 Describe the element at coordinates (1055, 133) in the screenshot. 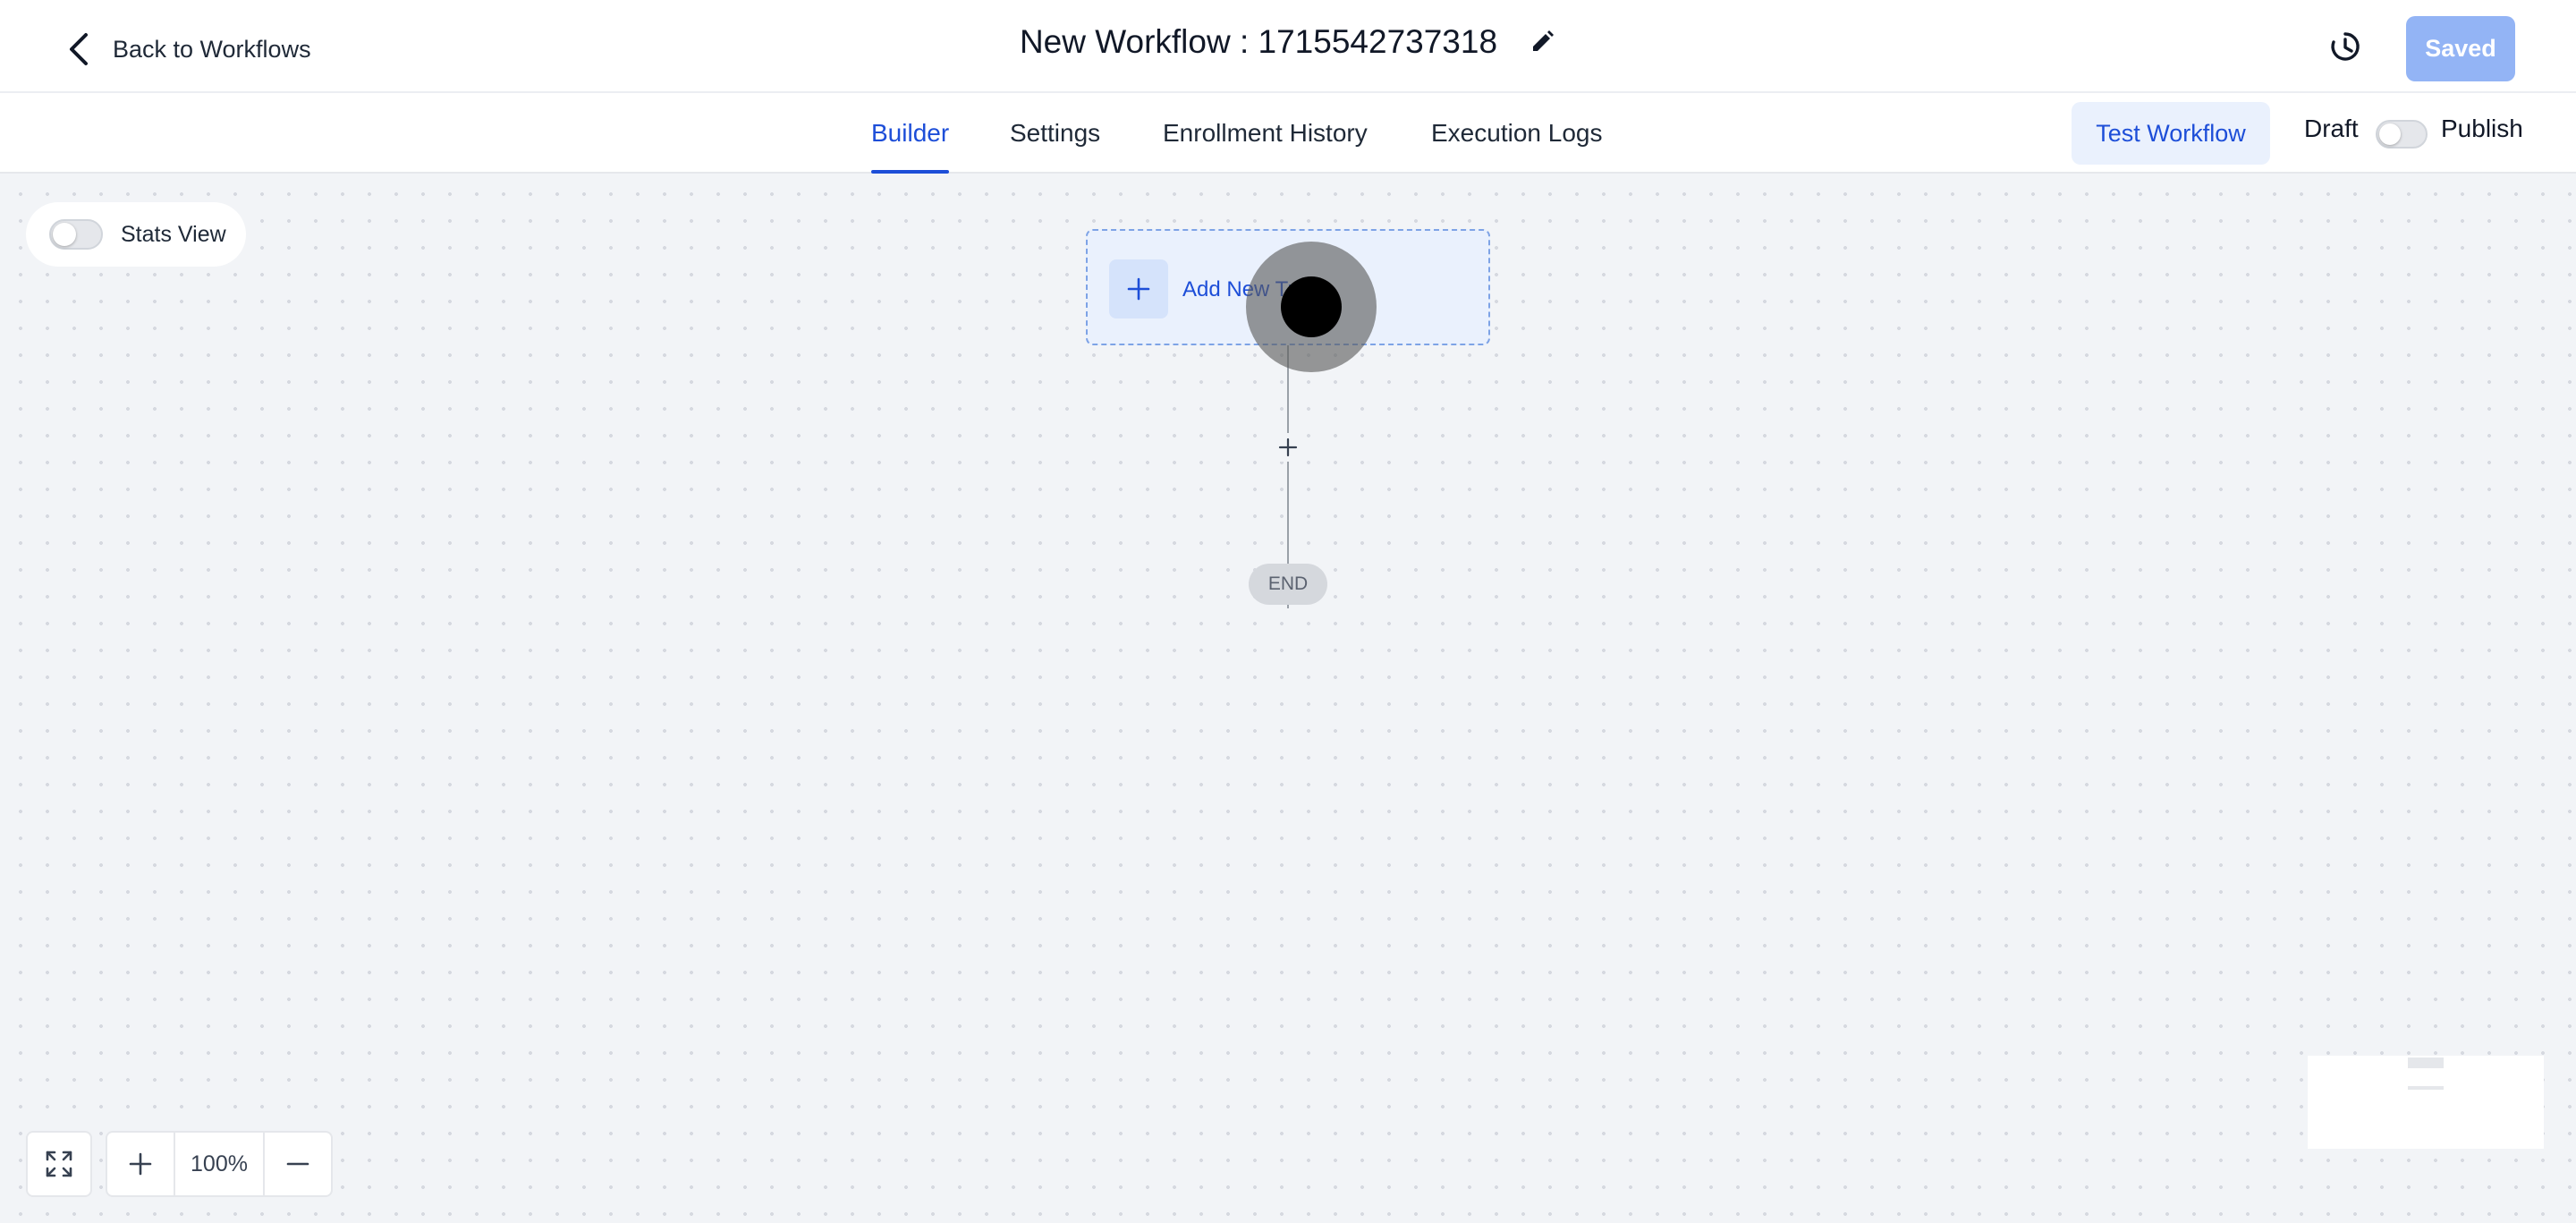

I see `tab-settings: Settings` at that location.